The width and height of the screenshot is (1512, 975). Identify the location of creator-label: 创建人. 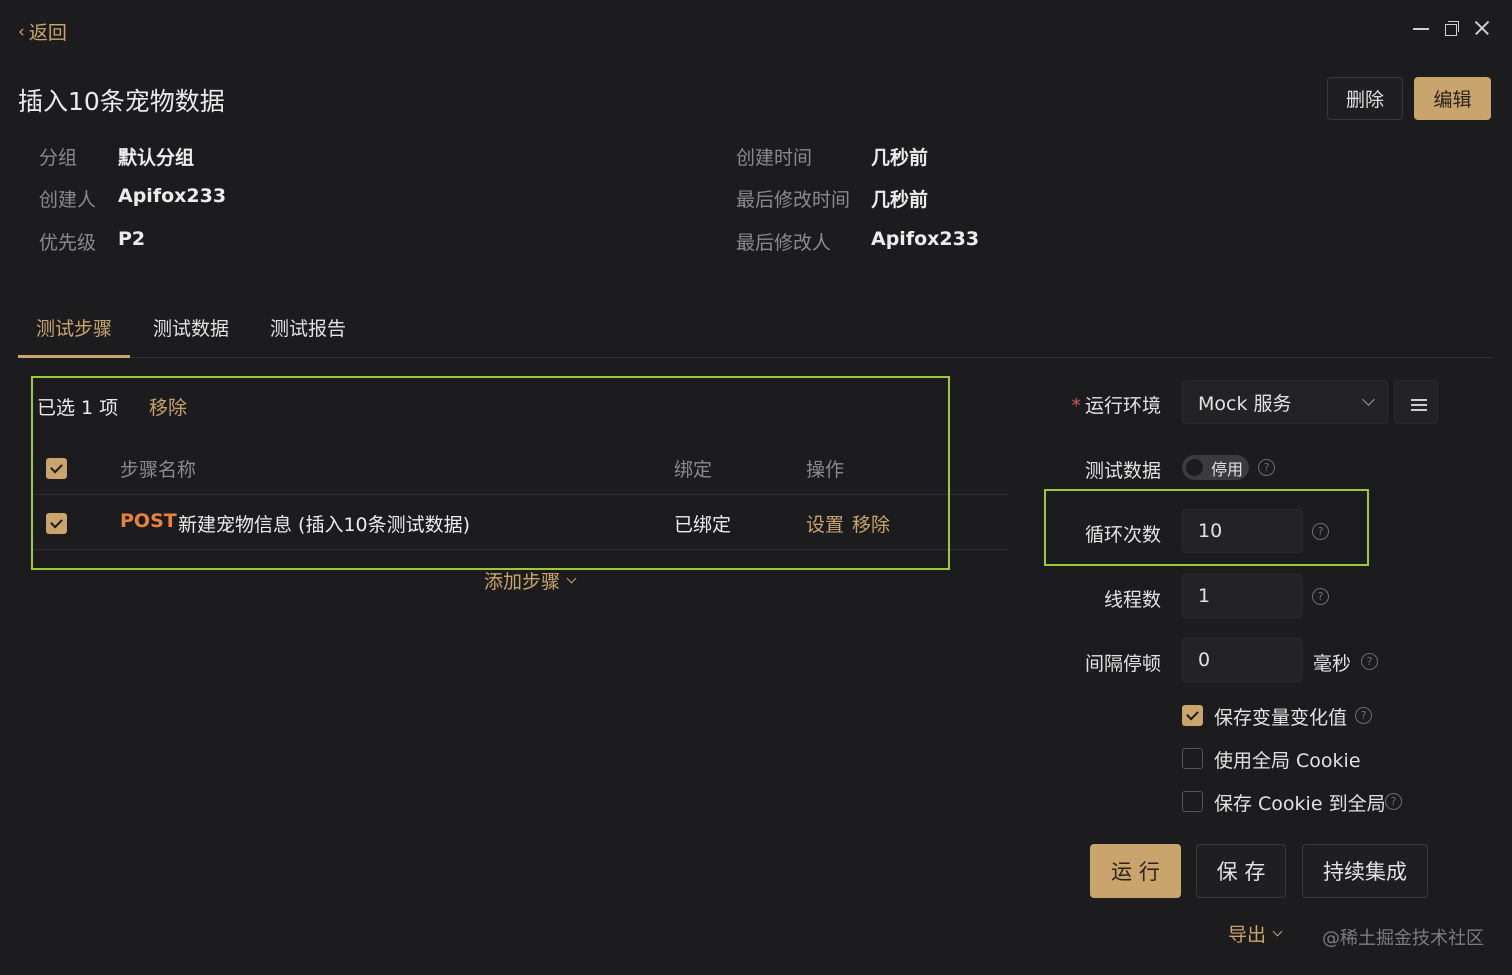
(68, 200).